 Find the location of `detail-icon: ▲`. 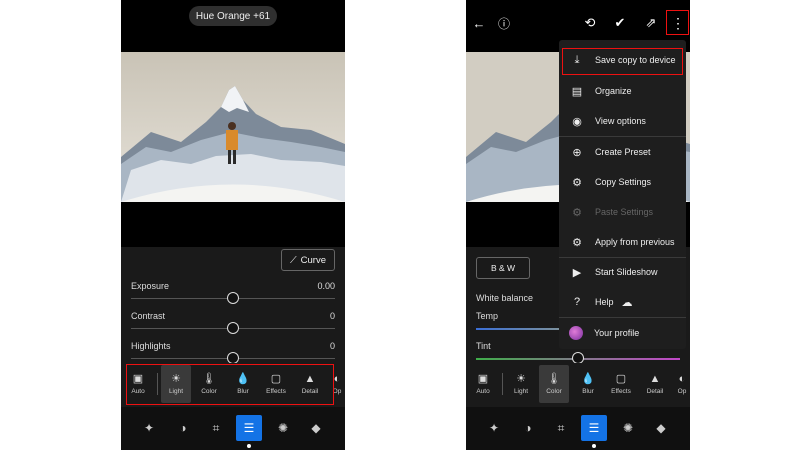

detail-icon: ▲ is located at coordinates (655, 378).